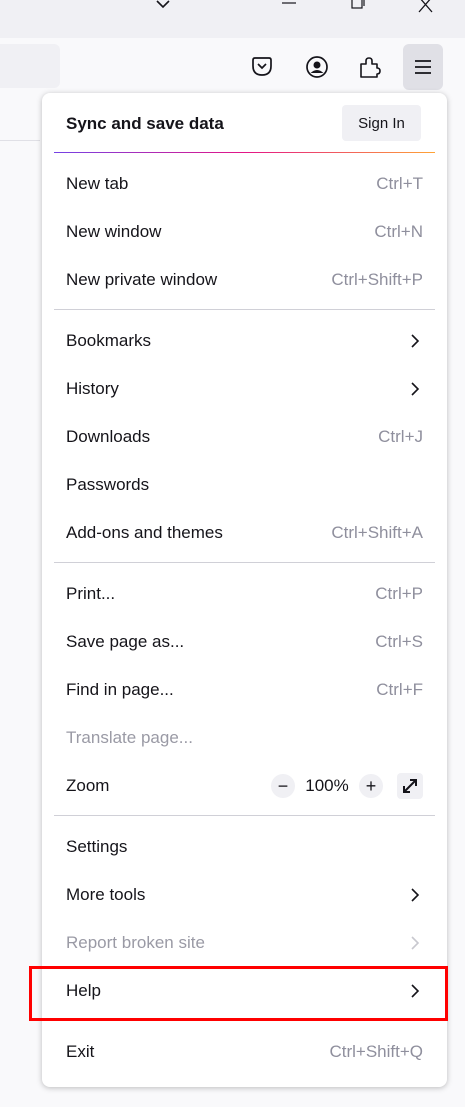  What do you see at coordinates (135, 942) in the screenshot?
I see `menu-item-label: Report broken site` at bounding box center [135, 942].